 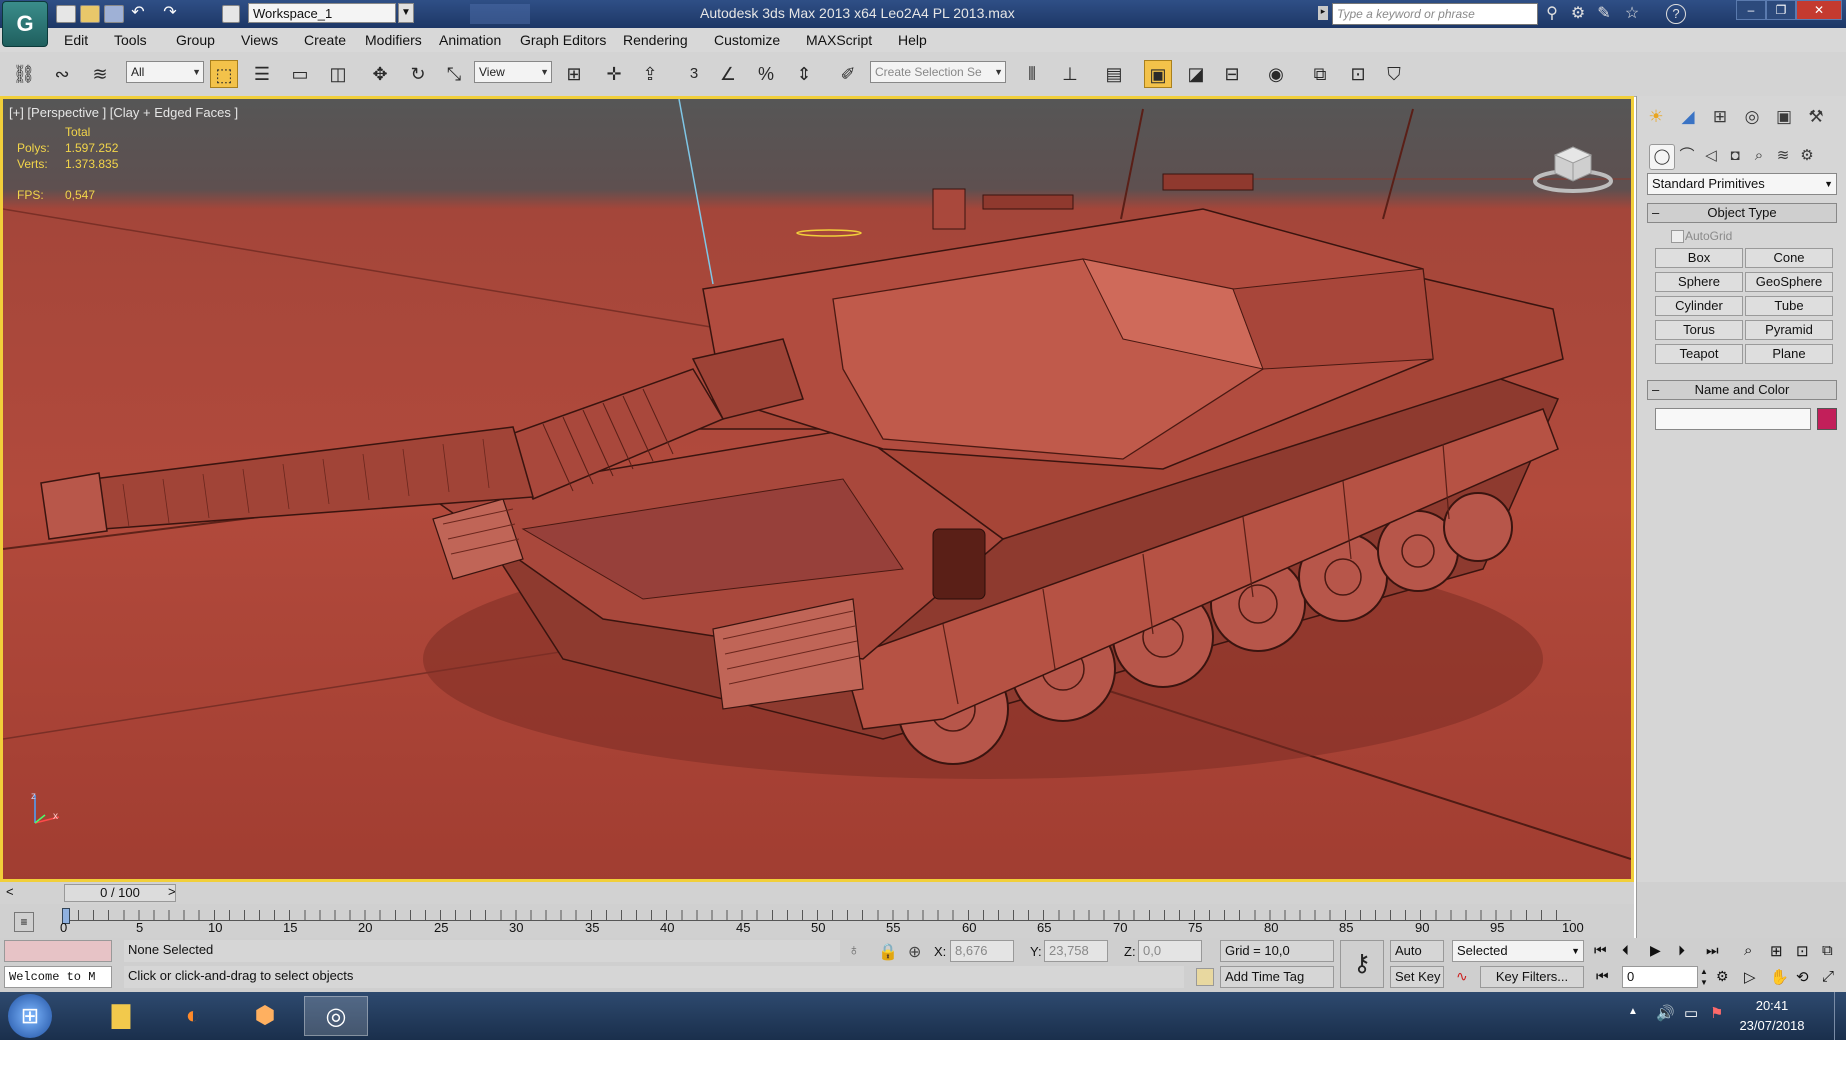 What do you see at coordinates (470, 40) in the screenshot?
I see `menu-animation: Animation` at bounding box center [470, 40].